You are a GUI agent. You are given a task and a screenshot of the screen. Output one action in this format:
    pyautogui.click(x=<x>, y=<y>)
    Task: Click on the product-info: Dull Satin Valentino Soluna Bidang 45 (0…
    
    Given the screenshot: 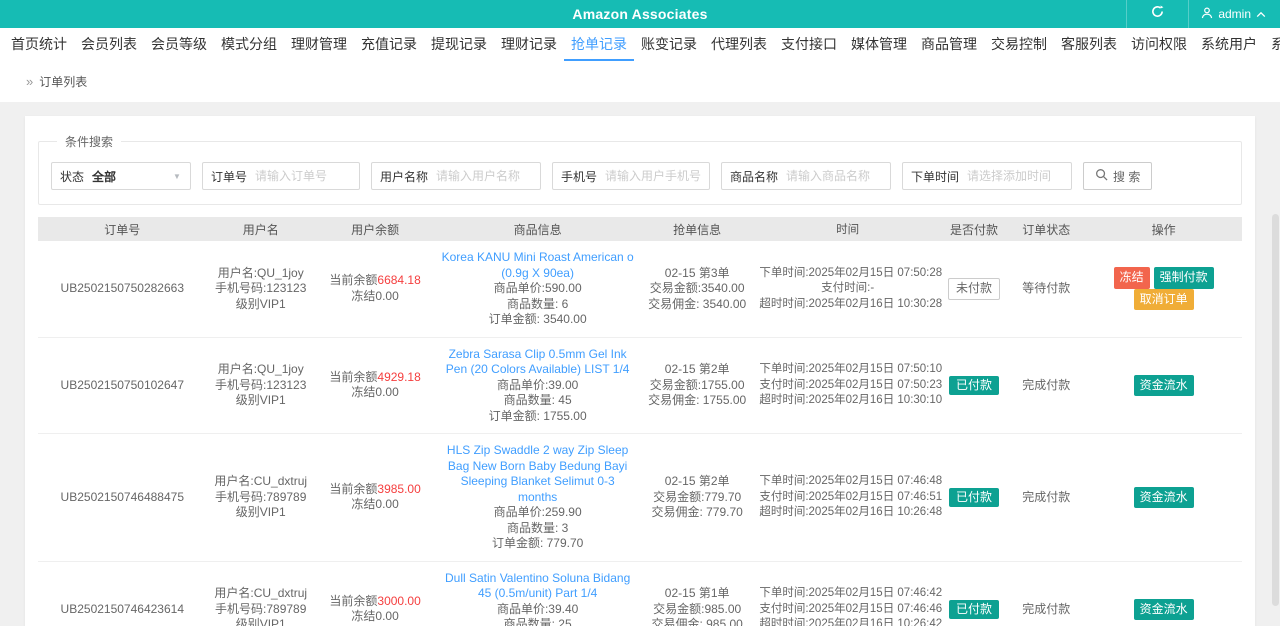 What is the action you would take?
    pyautogui.click(x=537, y=598)
    